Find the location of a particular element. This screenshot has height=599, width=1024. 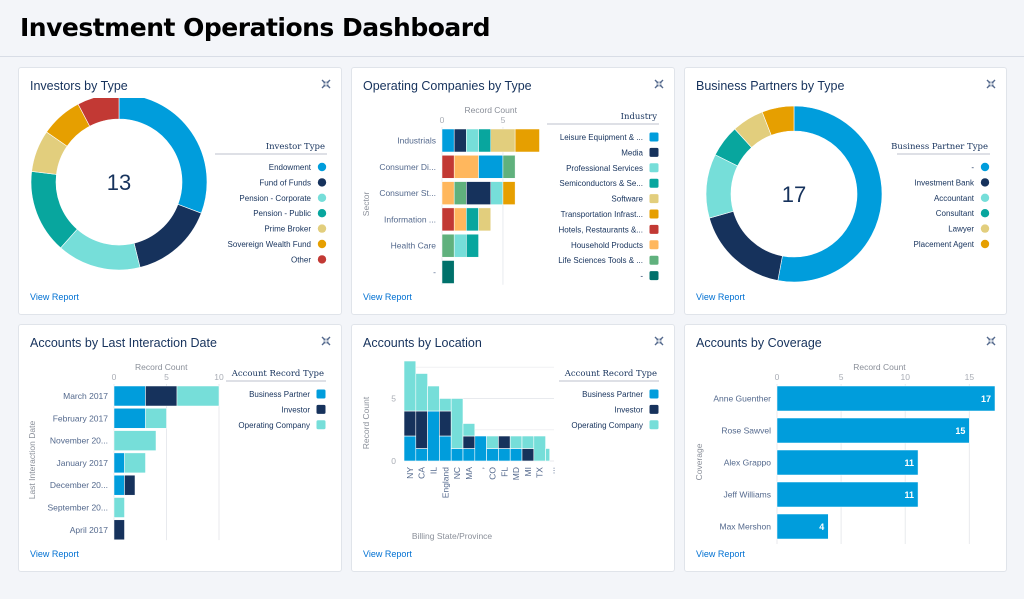

panel-title: Accounts by Location is located at coordinates (422, 343).